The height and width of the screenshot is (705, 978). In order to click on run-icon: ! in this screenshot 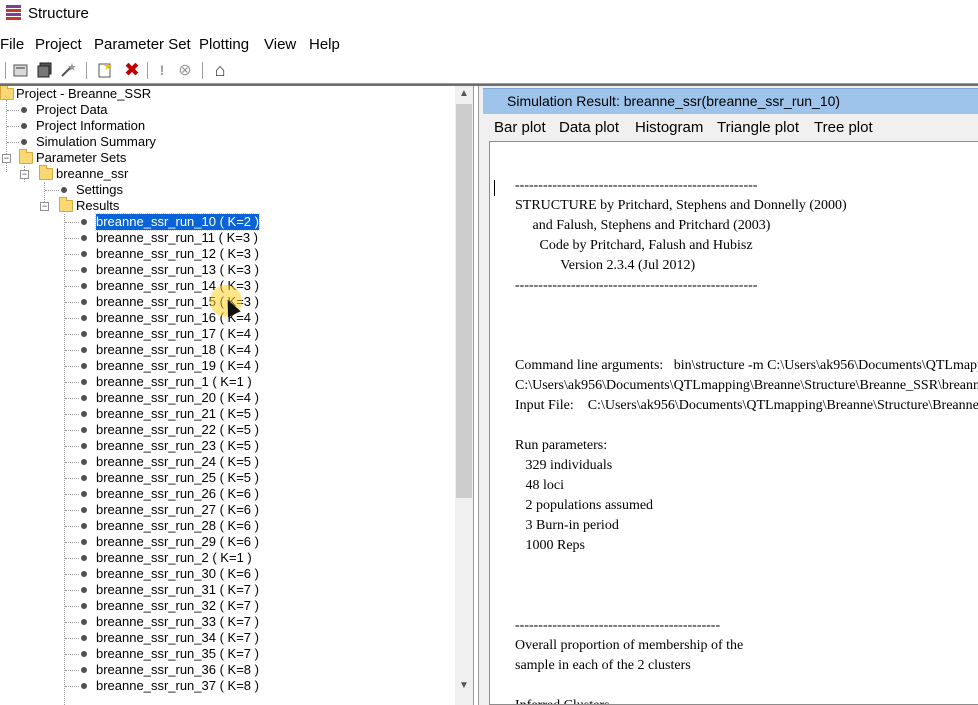, I will do `click(162, 70)`.